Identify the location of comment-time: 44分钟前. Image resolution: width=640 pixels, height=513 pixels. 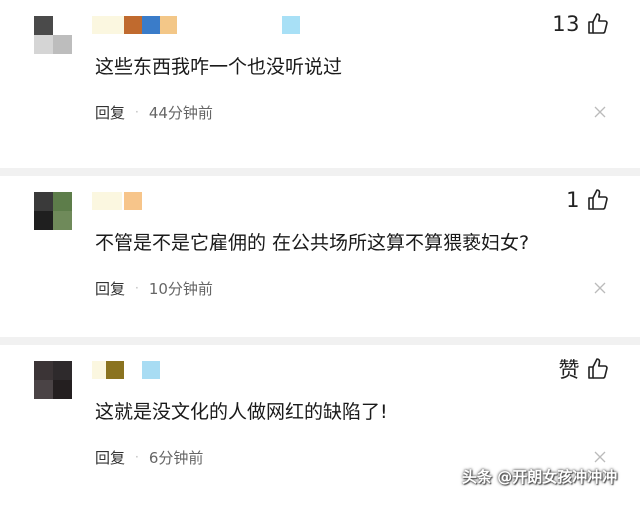
(180, 112).